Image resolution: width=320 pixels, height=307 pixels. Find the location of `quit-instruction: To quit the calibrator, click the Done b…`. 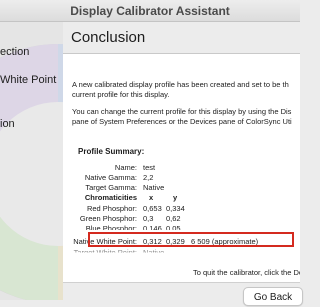

quit-instruction: To quit the calibrator, click the Done b… is located at coordinates (246, 272).